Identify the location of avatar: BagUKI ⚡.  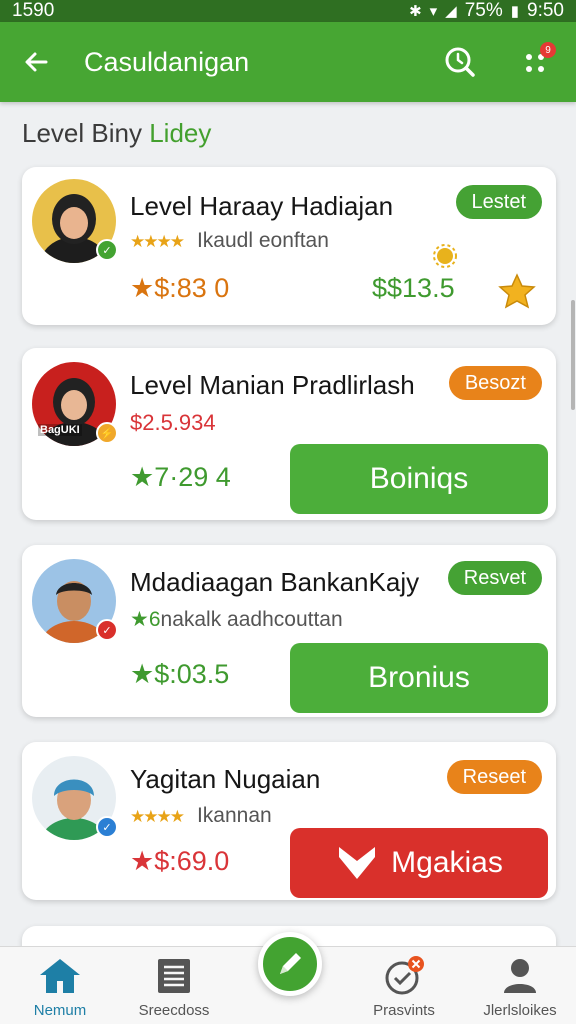
(75, 404).